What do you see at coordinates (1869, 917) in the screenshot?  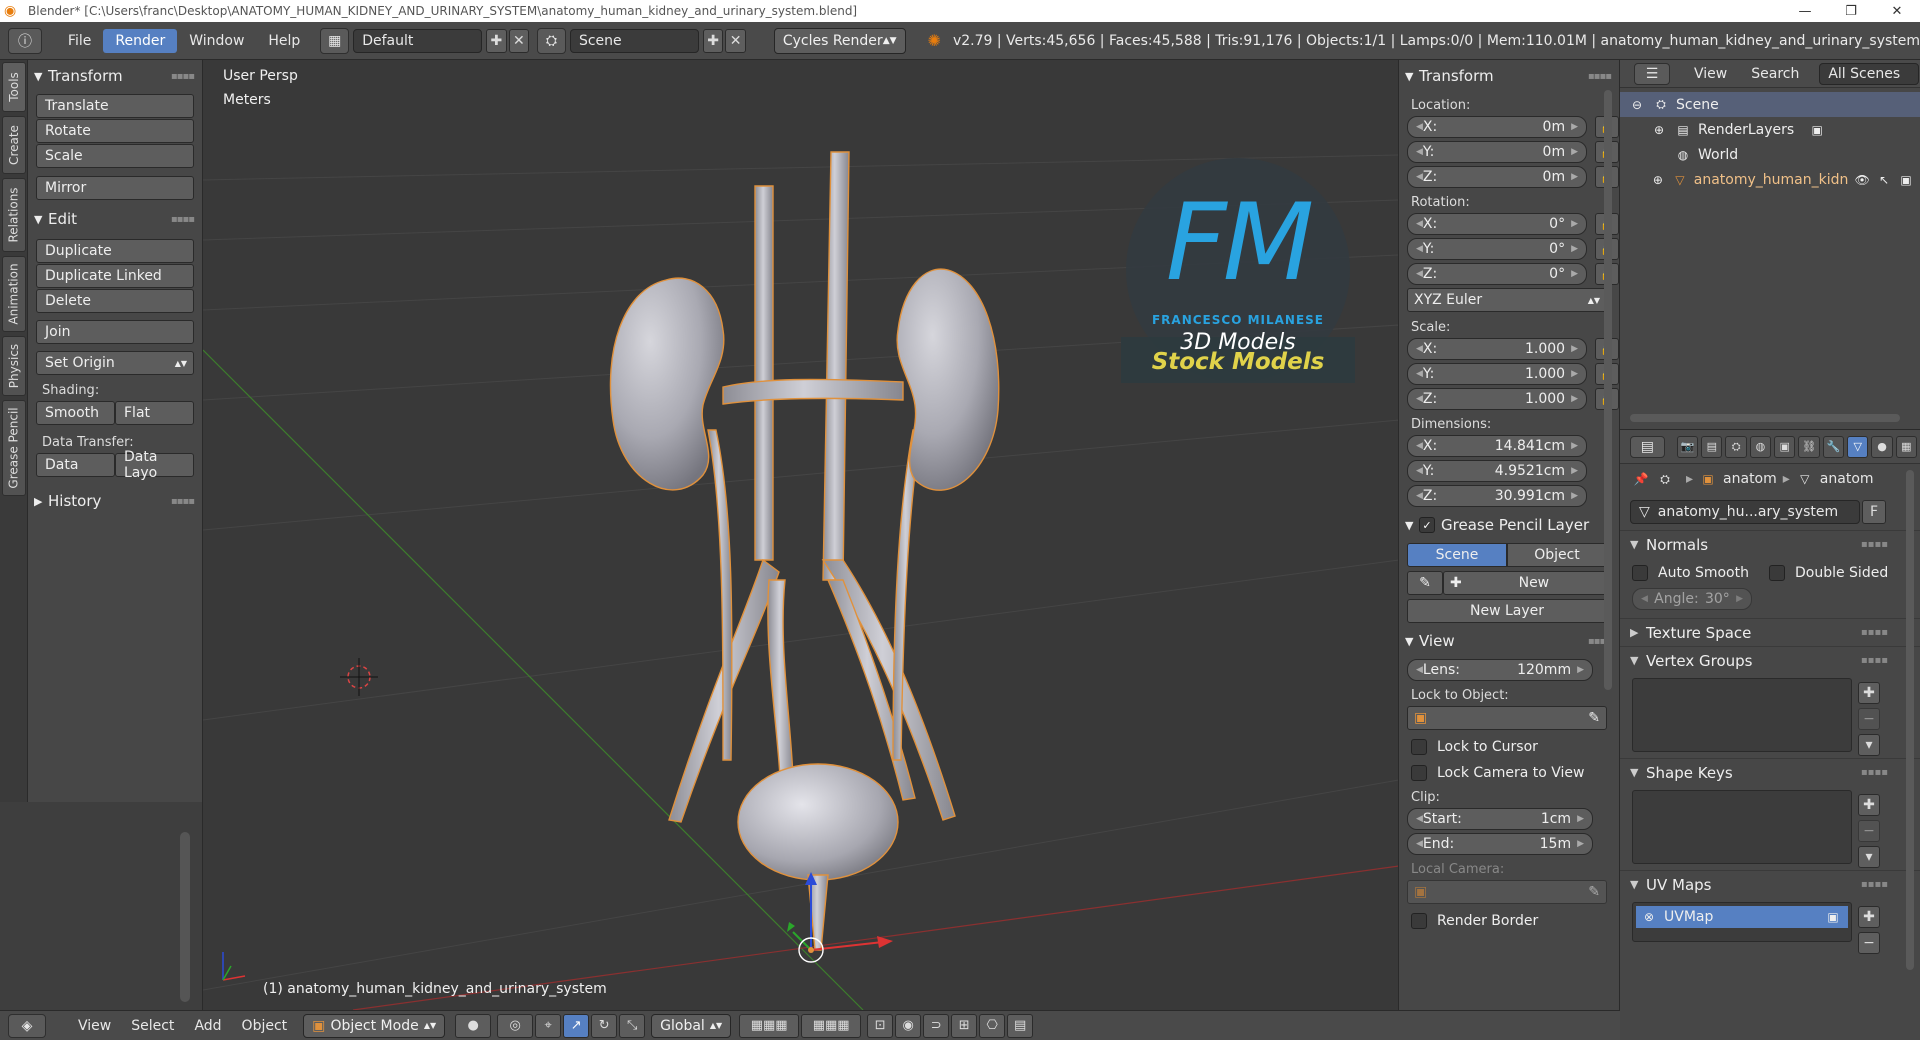 I see `add-uv-map-button: ✚` at bounding box center [1869, 917].